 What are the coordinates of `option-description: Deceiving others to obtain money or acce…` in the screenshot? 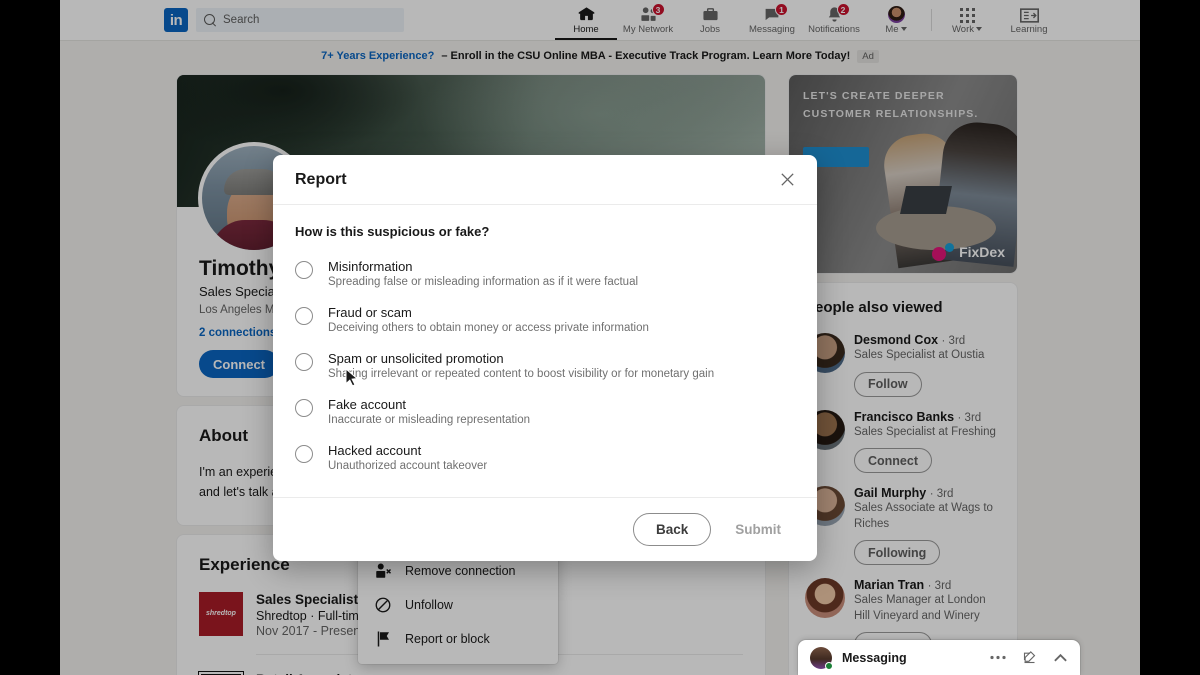 It's located at (488, 328).